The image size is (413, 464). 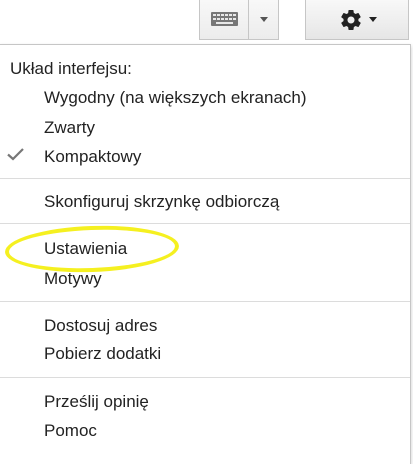 I want to click on top-toolbar, so click(x=206, y=22).